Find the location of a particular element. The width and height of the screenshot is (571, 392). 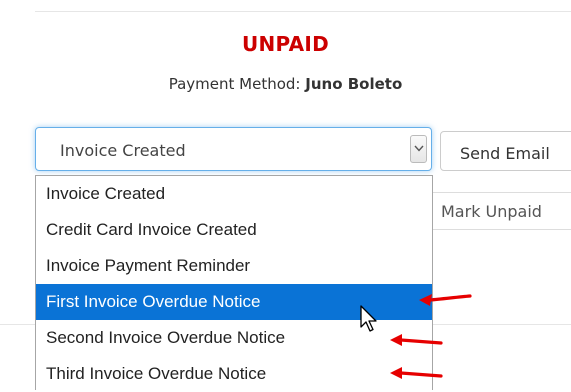

payment-method-value: Juno Boleto is located at coordinates (354, 84).